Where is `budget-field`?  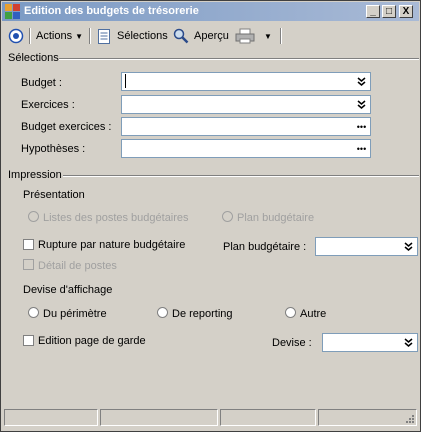
budget-field is located at coordinates (246, 81).